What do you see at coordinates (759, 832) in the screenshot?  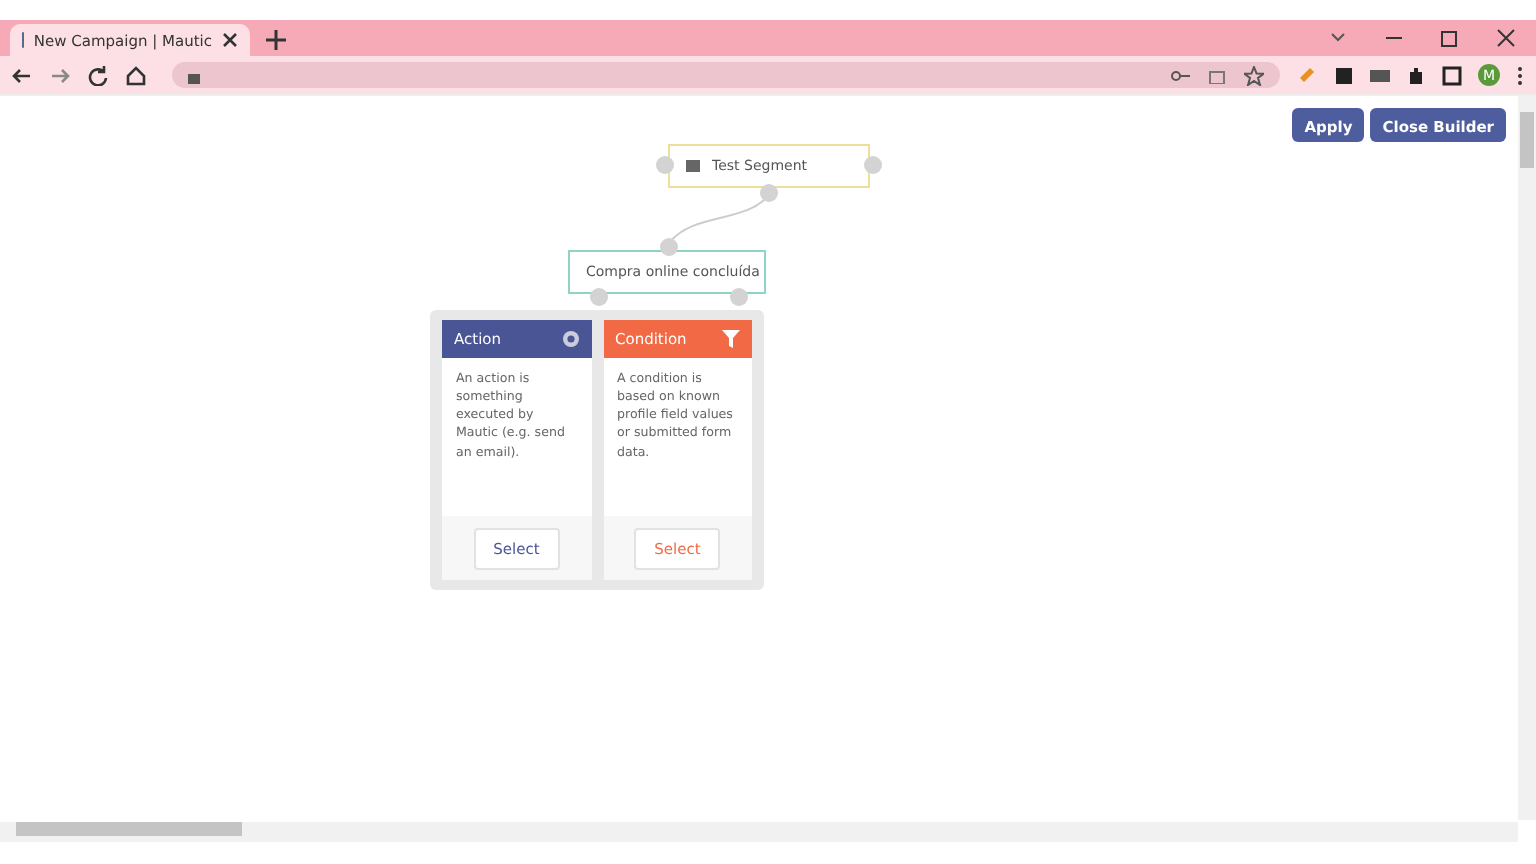 I see `horizontal-scrollbar` at bounding box center [759, 832].